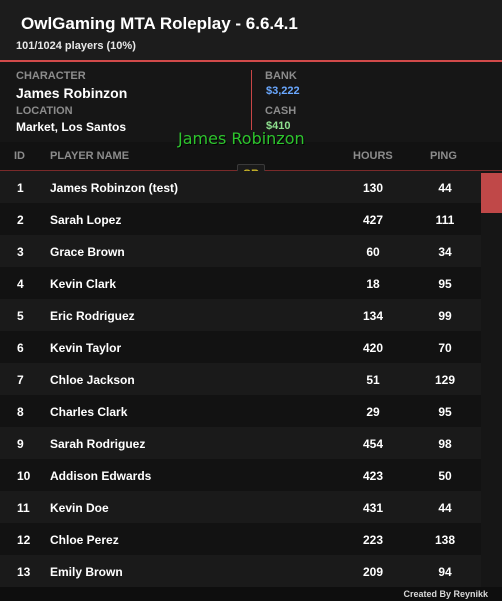 The image size is (502, 601). I want to click on player-row: 13 Emily Brown 209 94, so click(240, 571).